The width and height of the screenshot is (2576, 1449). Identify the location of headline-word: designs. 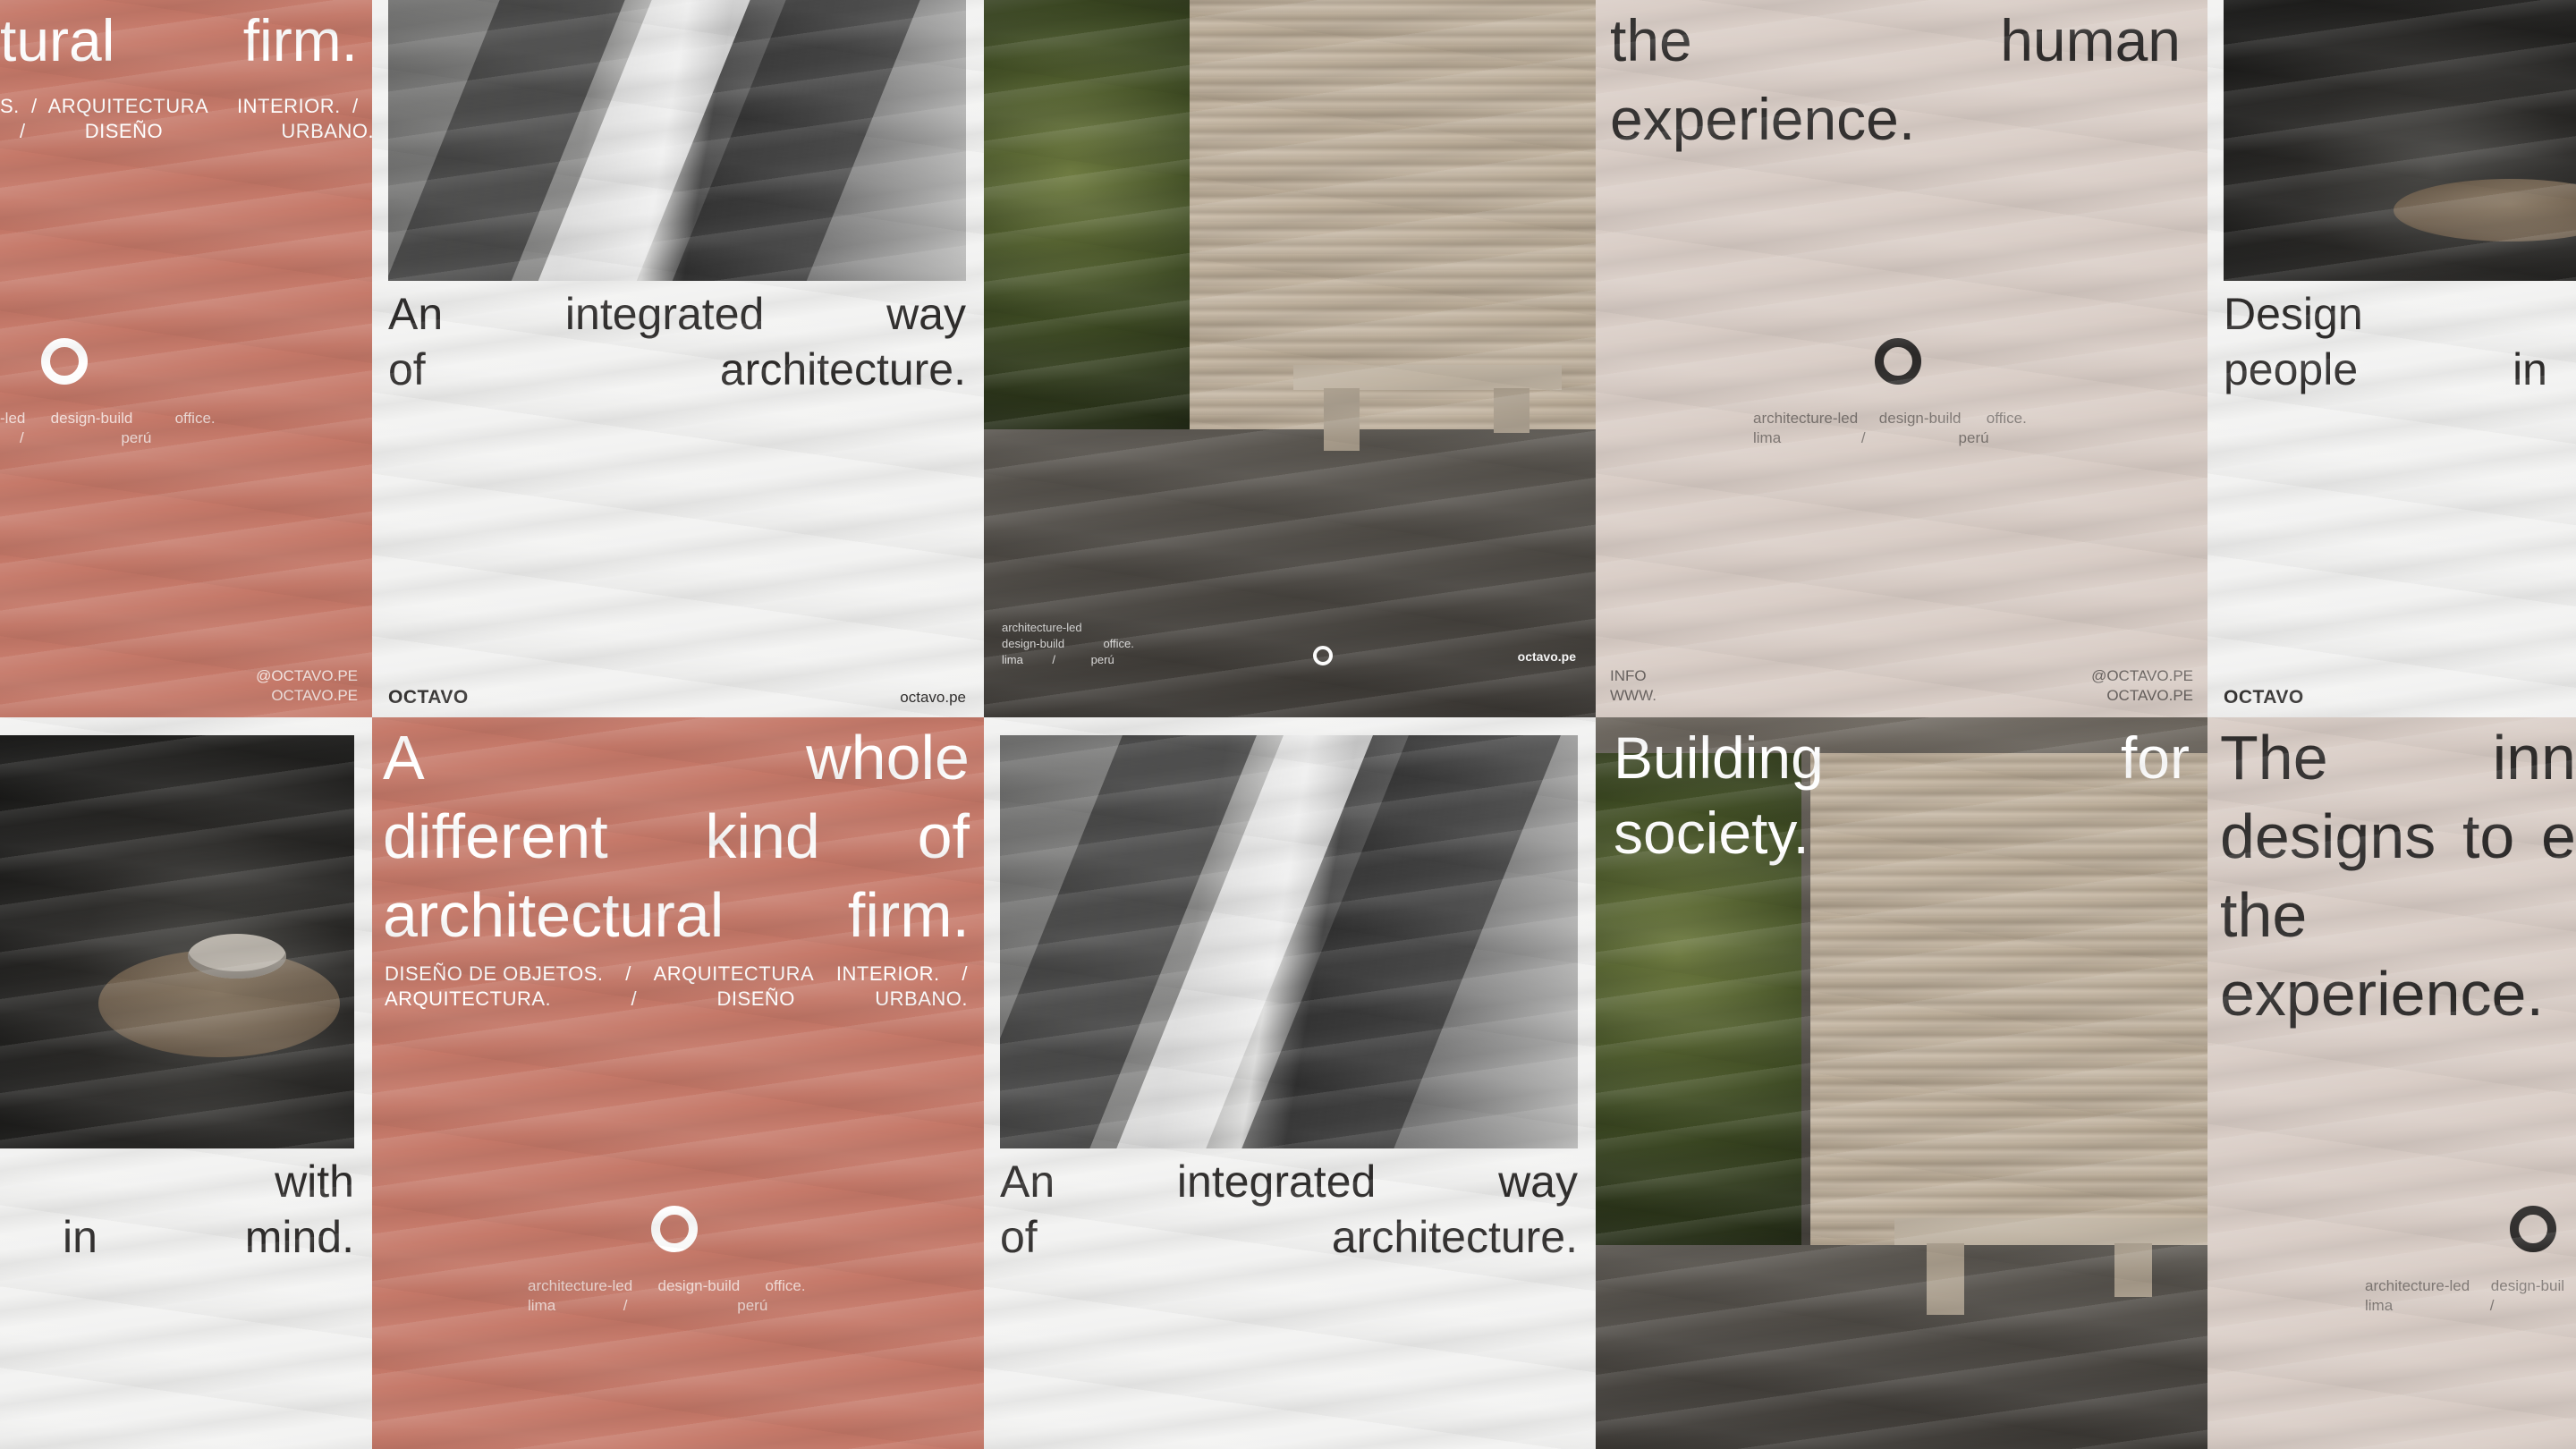
(2328, 836).